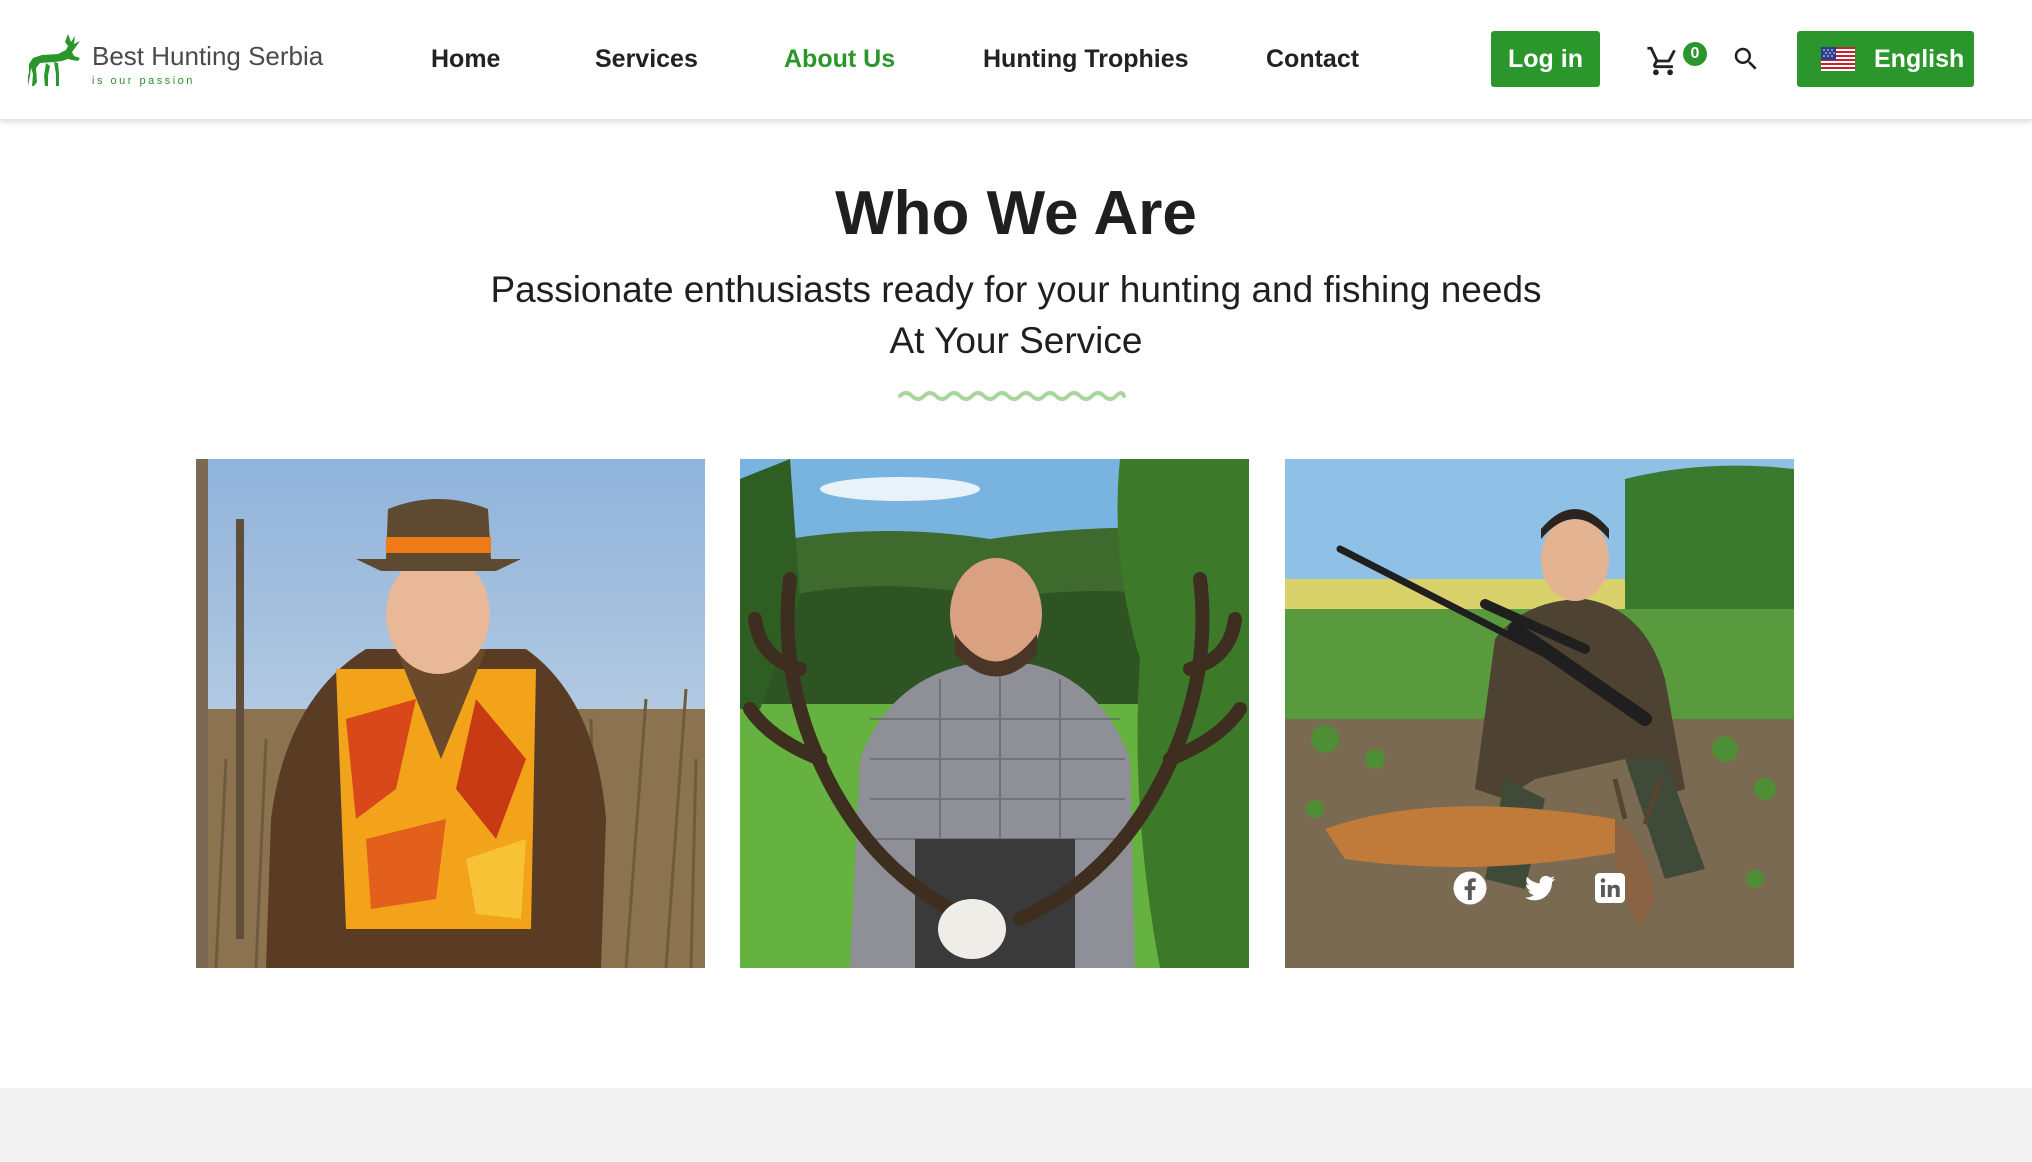 This screenshot has height=1162, width=2032. What do you see at coordinates (1545, 59) in the screenshot?
I see `login-button: Log in` at bounding box center [1545, 59].